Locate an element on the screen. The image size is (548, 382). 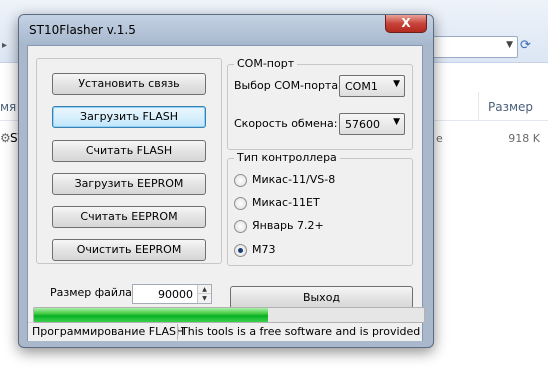
file-size-label: Размер файла: is located at coordinates (93, 292).